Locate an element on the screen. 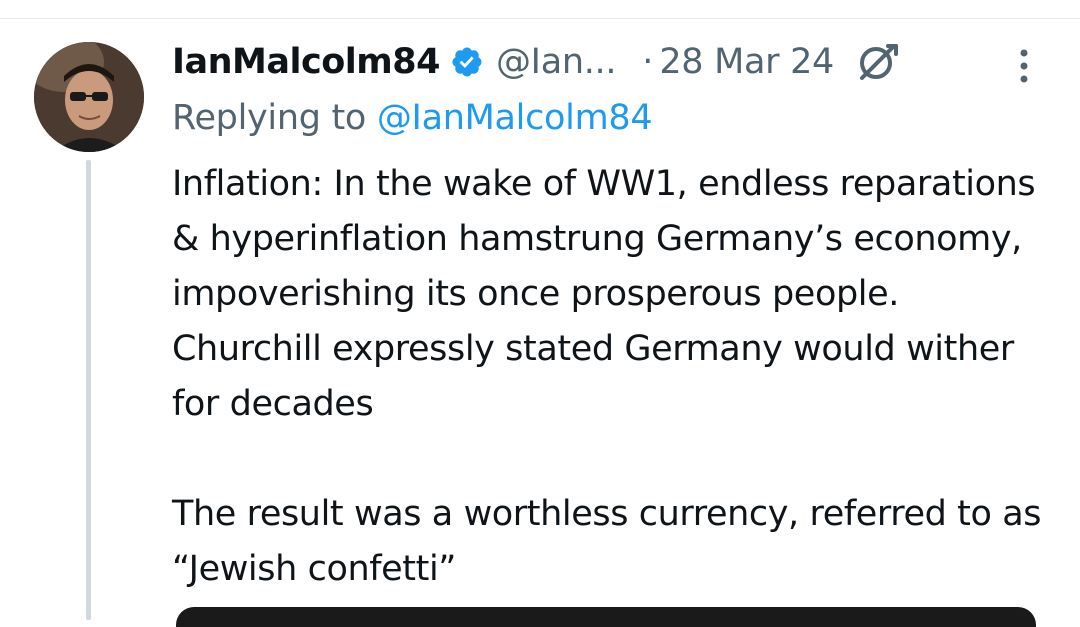  grok-icon is located at coordinates (878, 62).